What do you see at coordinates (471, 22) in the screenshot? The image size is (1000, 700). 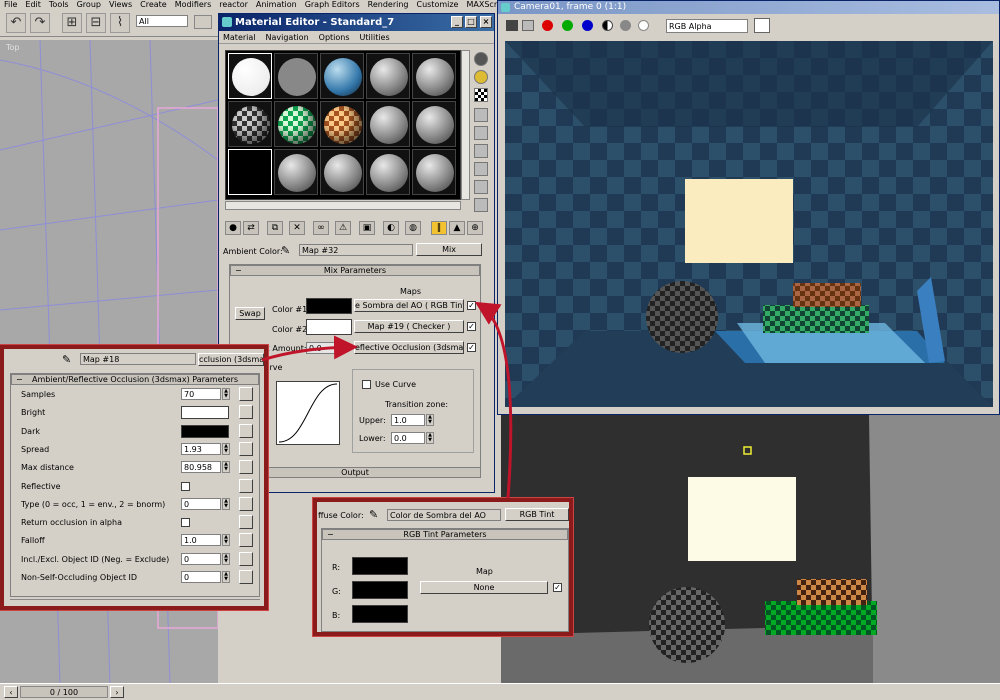 I see `maximize-icon: □` at bounding box center [471, 22].